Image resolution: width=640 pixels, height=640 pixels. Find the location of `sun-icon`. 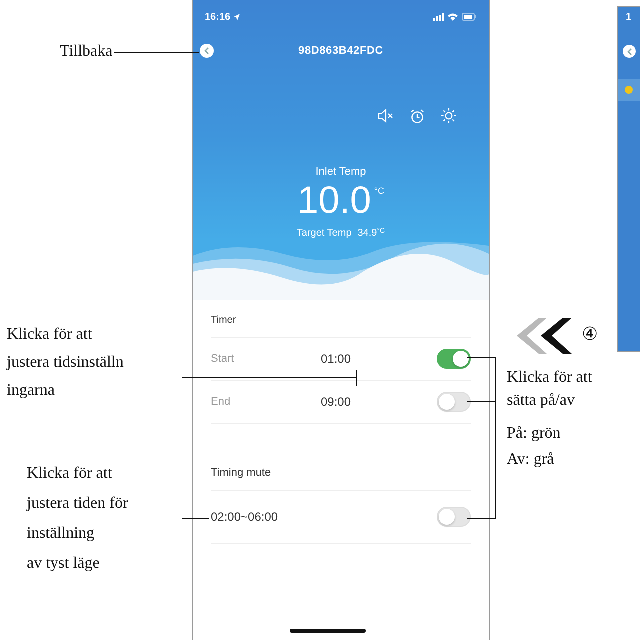

sun-icon is located at coordinates (449, 116).